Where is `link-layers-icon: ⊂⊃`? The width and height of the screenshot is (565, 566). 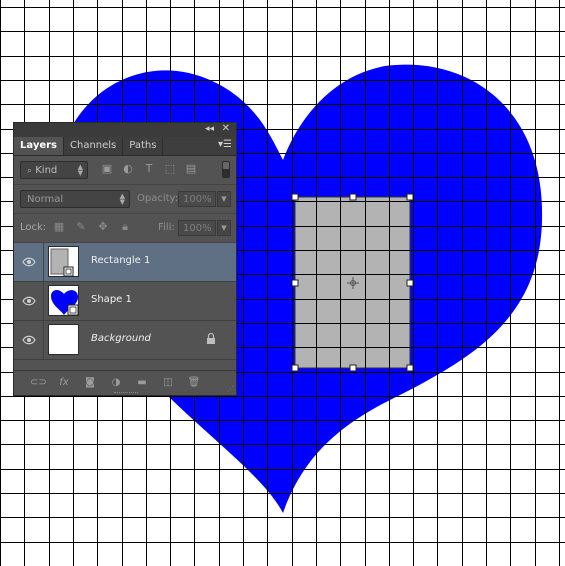 link-layers-icon: ⊂⊃ is located at coordinates (38, 383).